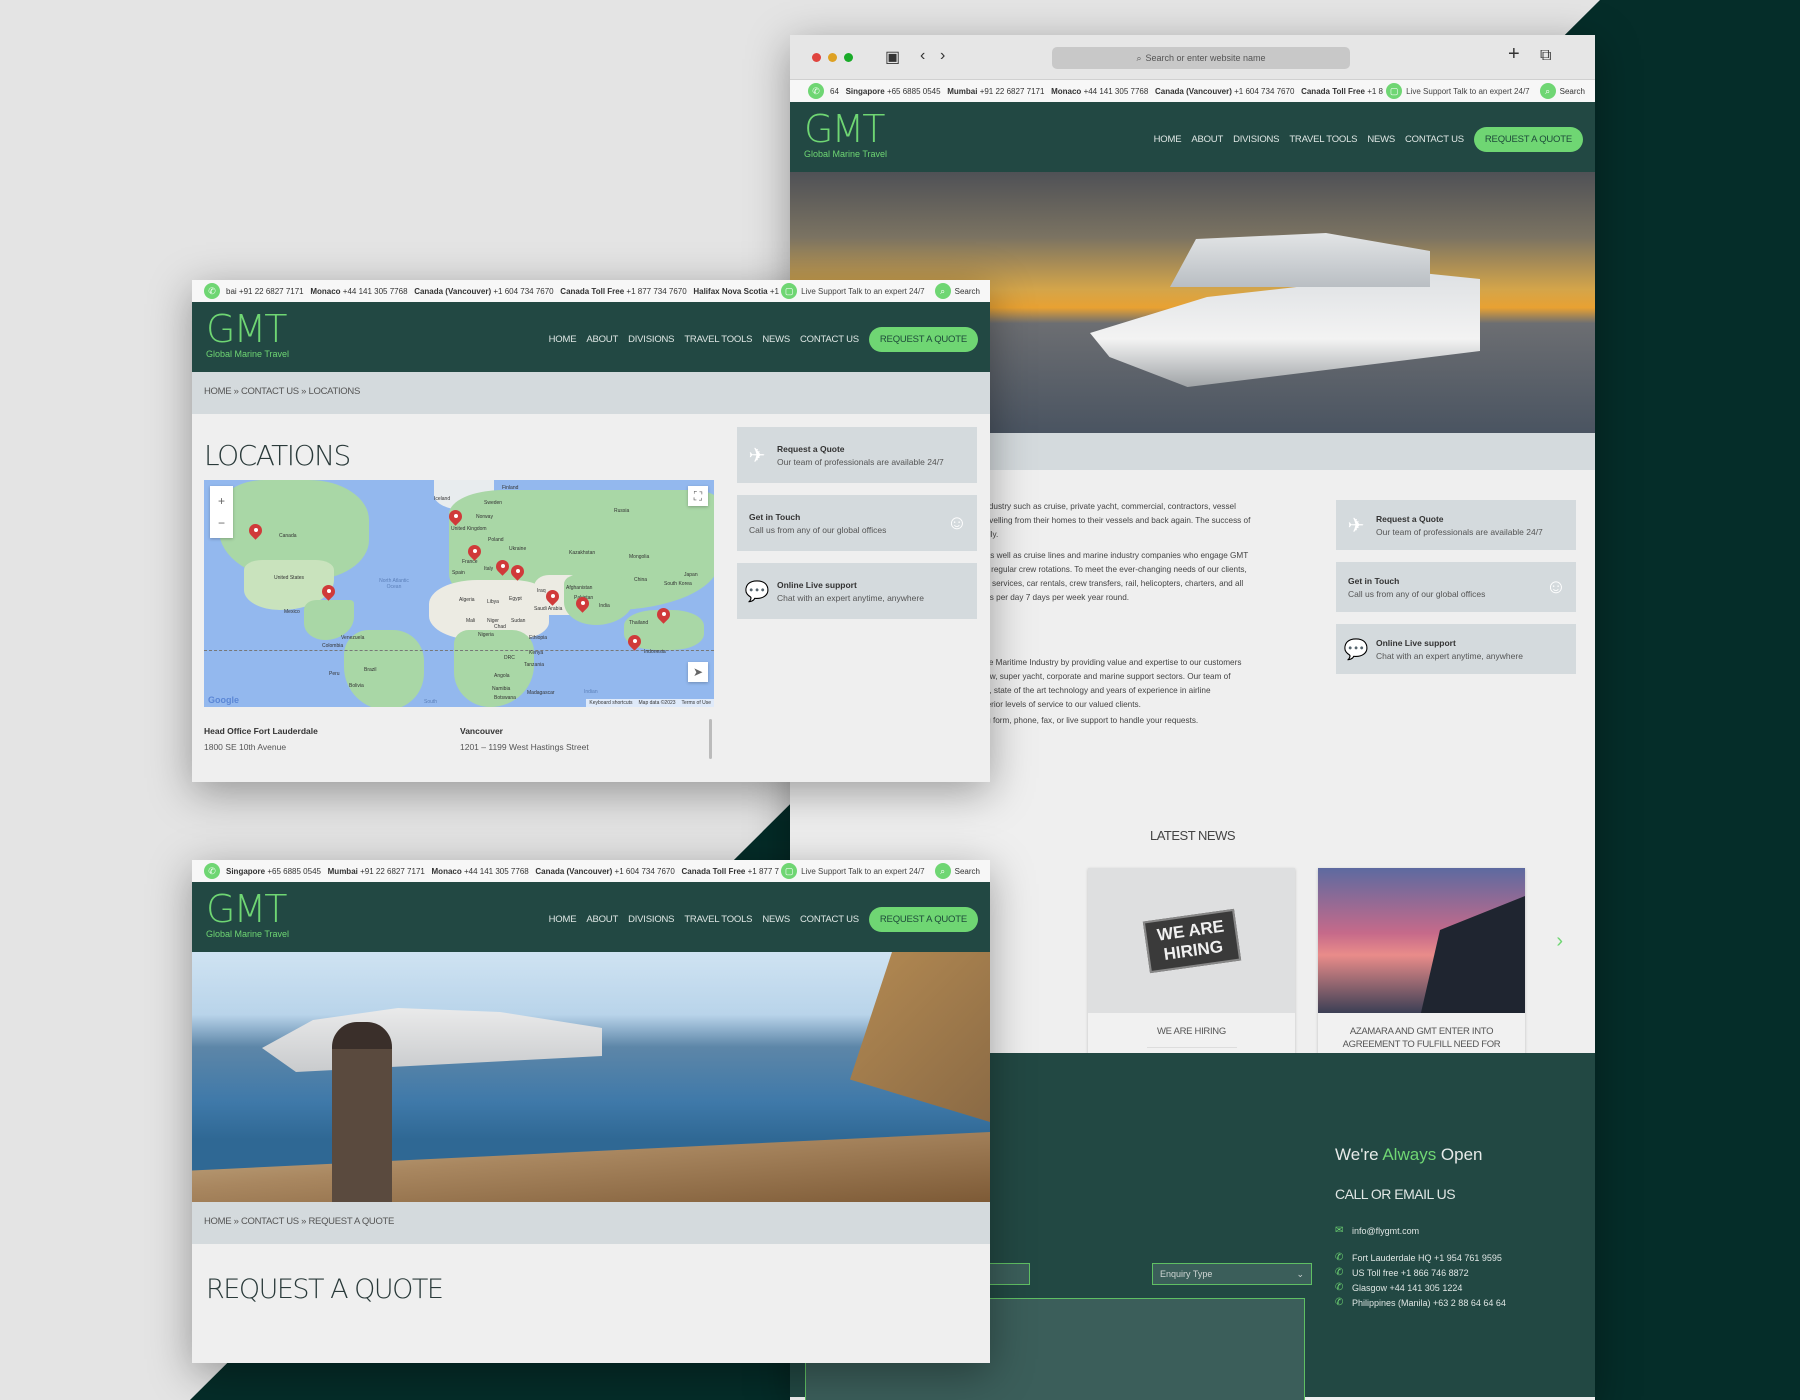 The height and width of the screenshot is (1400, 1800). I want to click on map-pin-cyprus, so click(517, 574).